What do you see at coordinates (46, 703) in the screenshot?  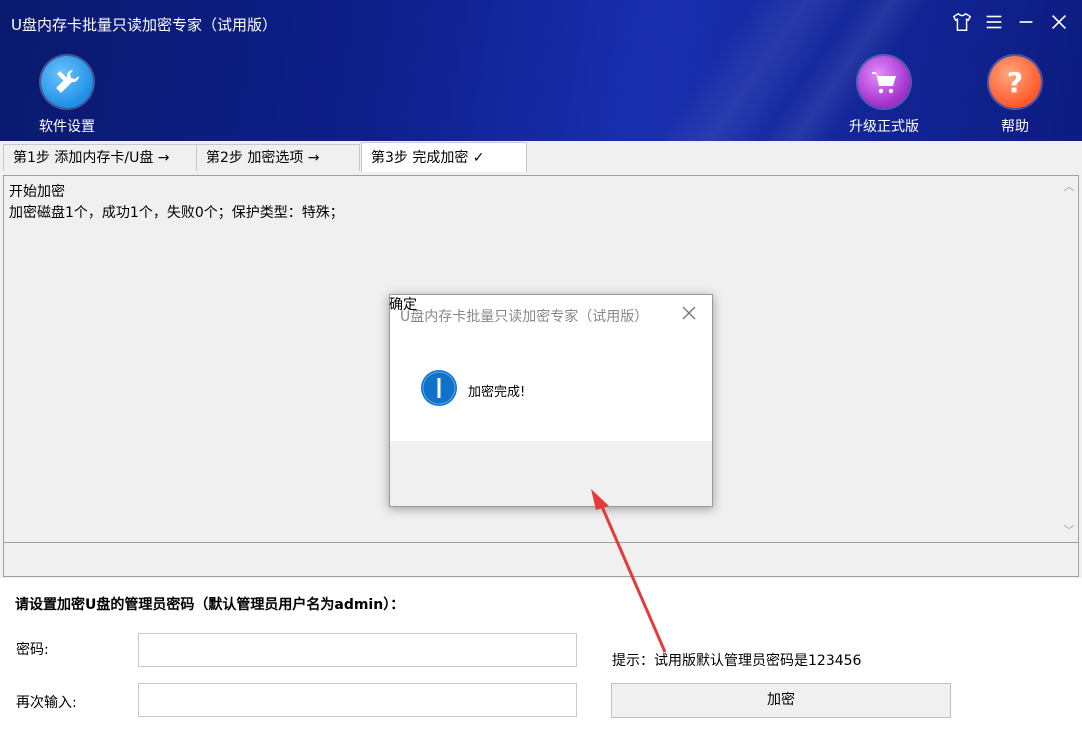 I see `confirm-label: 再次输入:` at bounding box center [46, 703].